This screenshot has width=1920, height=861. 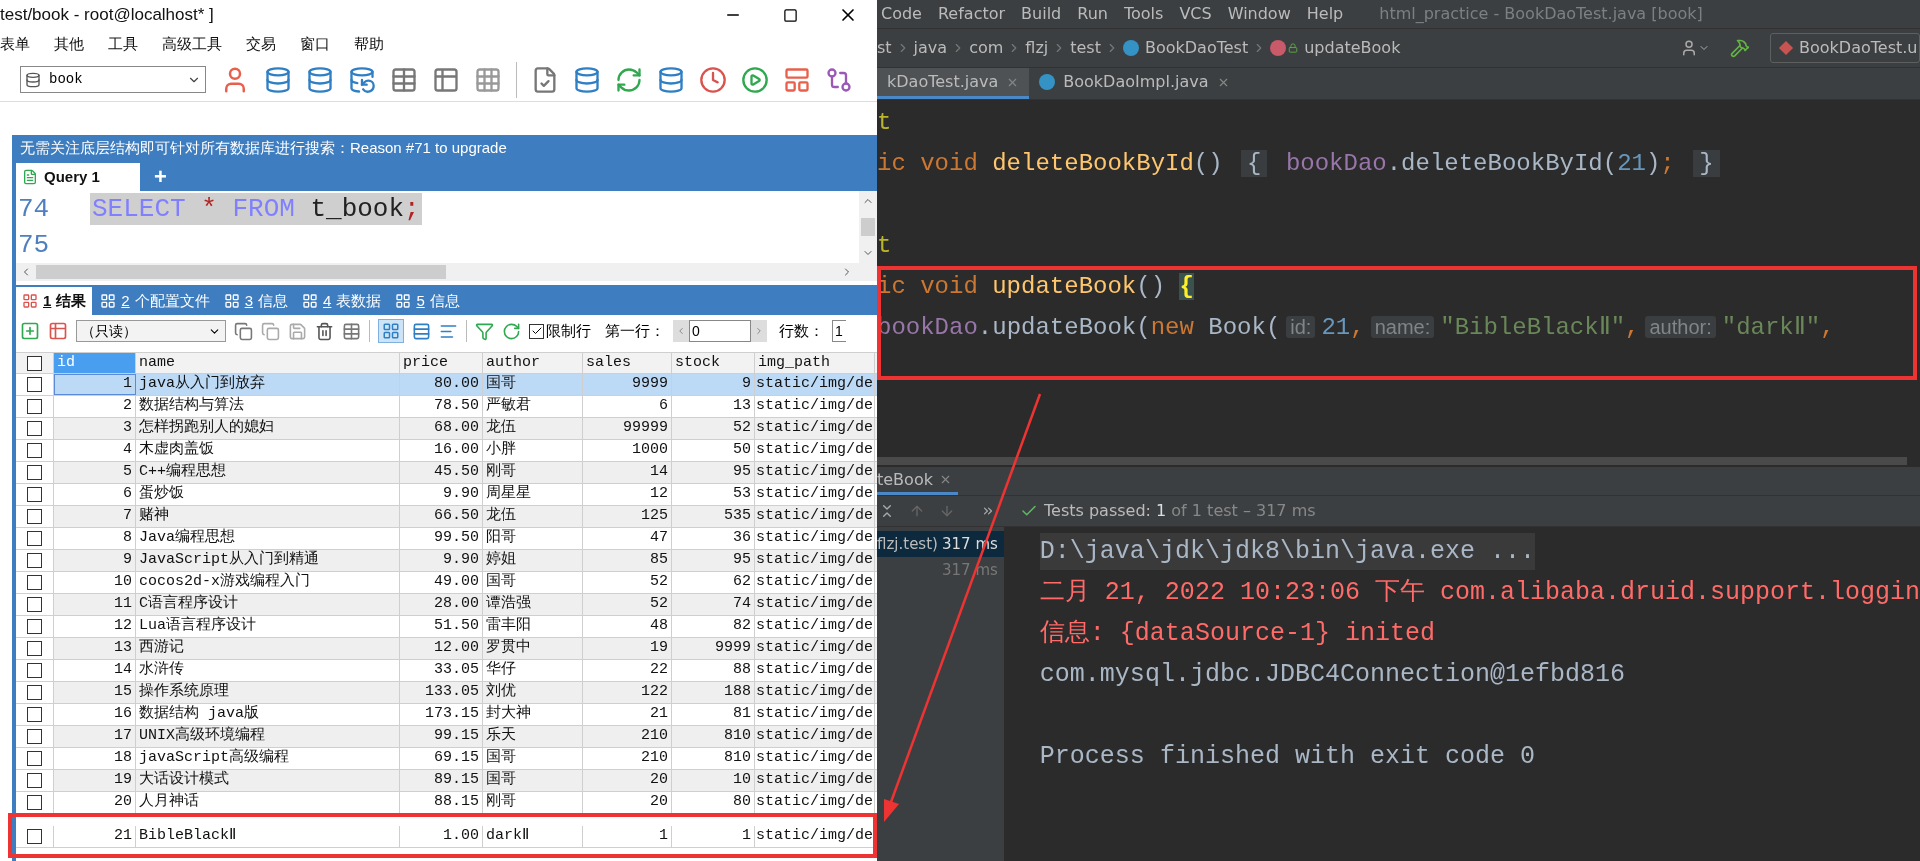 What do you see at coordinates (160, 177) in the screenshot?
I see `add-tab-button: +` at bounding box center [160, 177].